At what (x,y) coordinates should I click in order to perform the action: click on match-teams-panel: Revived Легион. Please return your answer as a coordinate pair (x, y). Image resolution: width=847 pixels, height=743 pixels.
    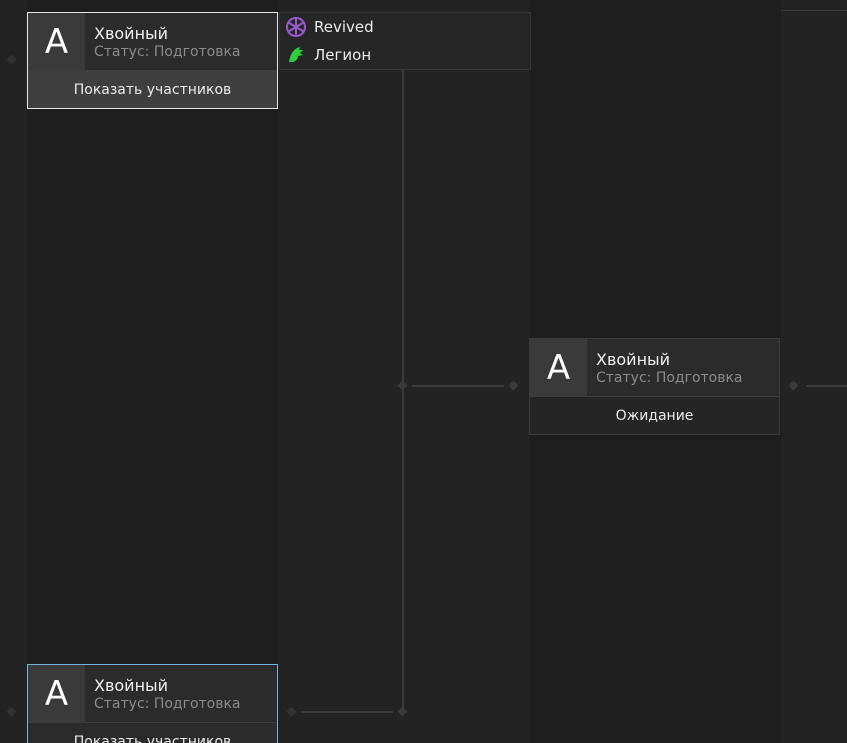
    Looking at the image, I should click on (405, 41).